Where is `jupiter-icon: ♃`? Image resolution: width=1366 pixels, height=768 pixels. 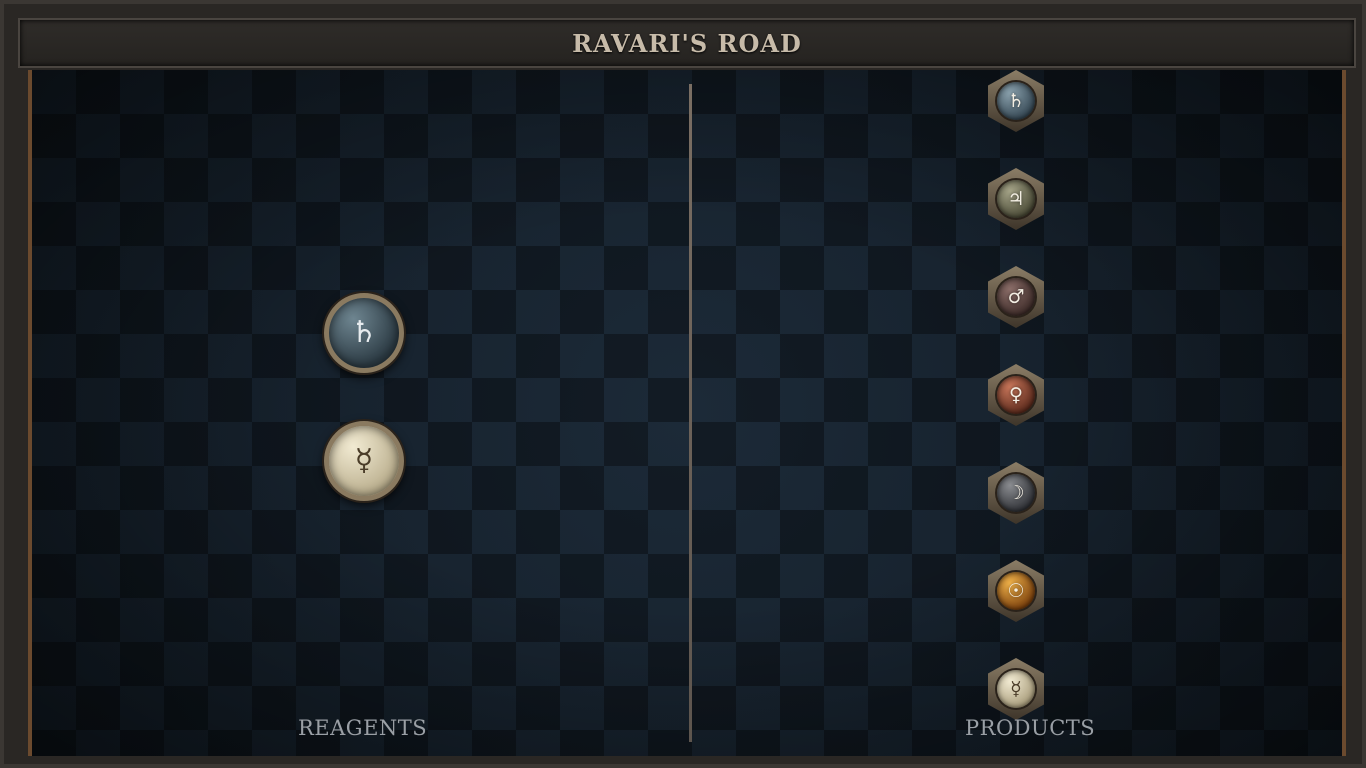 jupiter-icon: ♃ is located at coordinates (1016, 198).